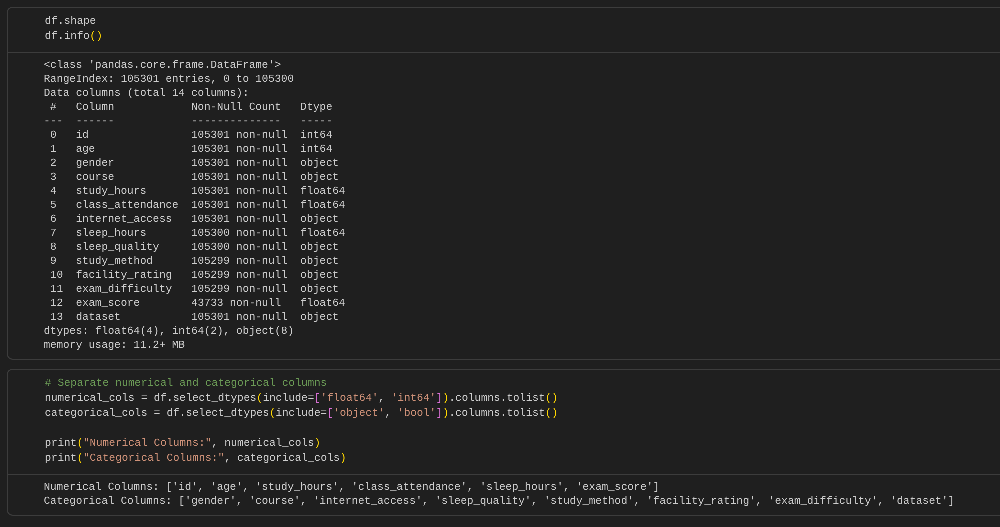  I want to click on output-line: 1 age 105301 non-null int64, so click(191, 150).